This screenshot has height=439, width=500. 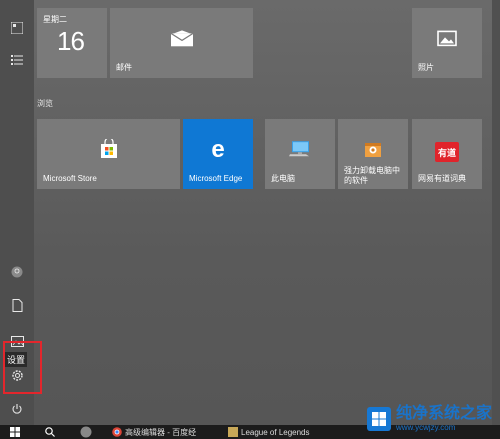 I want to click on calendar-weekday: 星期二, so click(x=55, y=19).